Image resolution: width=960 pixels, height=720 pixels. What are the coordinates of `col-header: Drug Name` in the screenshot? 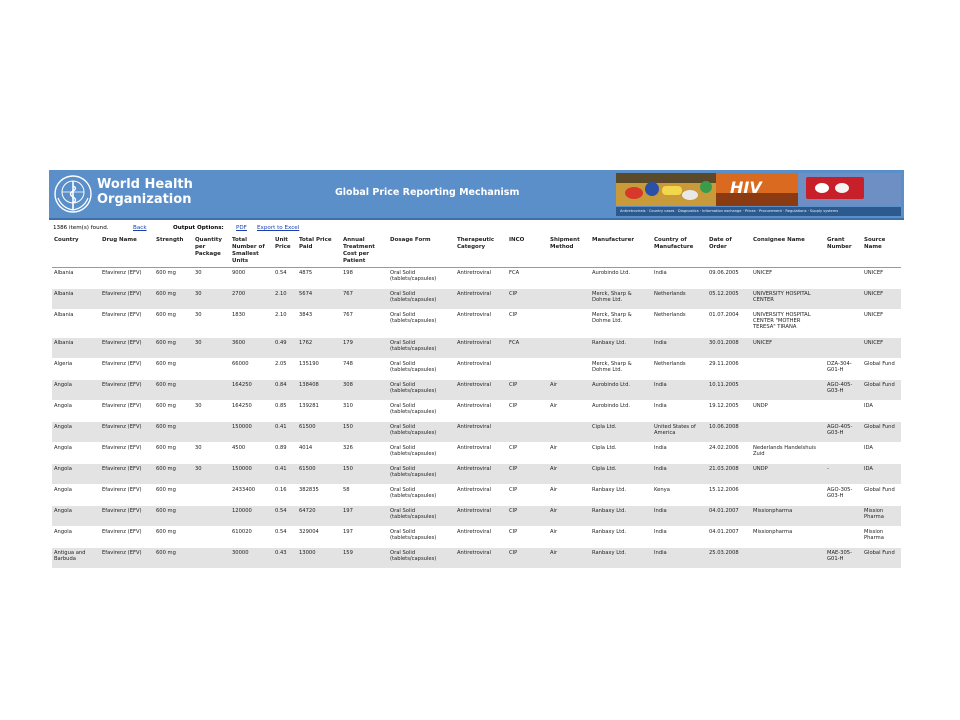 It's located at (127, 252).